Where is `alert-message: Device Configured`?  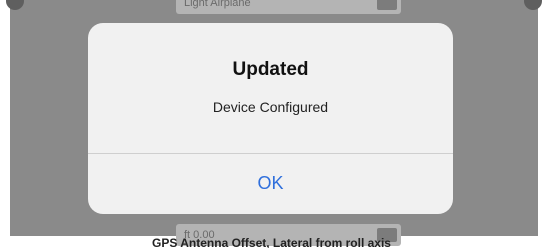
alert-message: Device Configured is located at coordinates (270, 107).